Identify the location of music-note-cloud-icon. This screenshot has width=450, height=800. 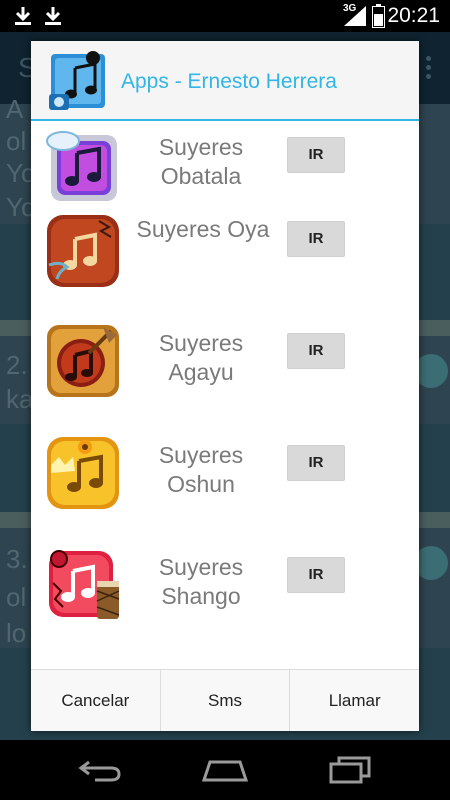
(81, 166).